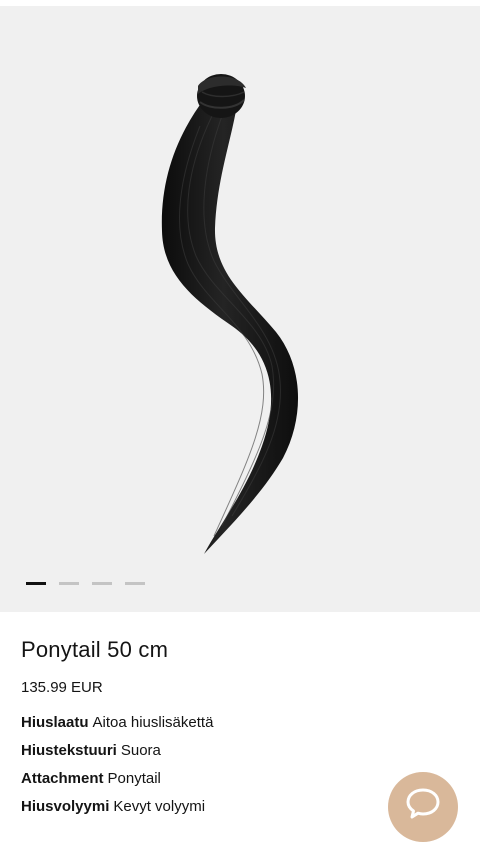  Describe the element at coordinates (62, 778) in the screenshot. I see `attribute-label: Attachment` at that location.